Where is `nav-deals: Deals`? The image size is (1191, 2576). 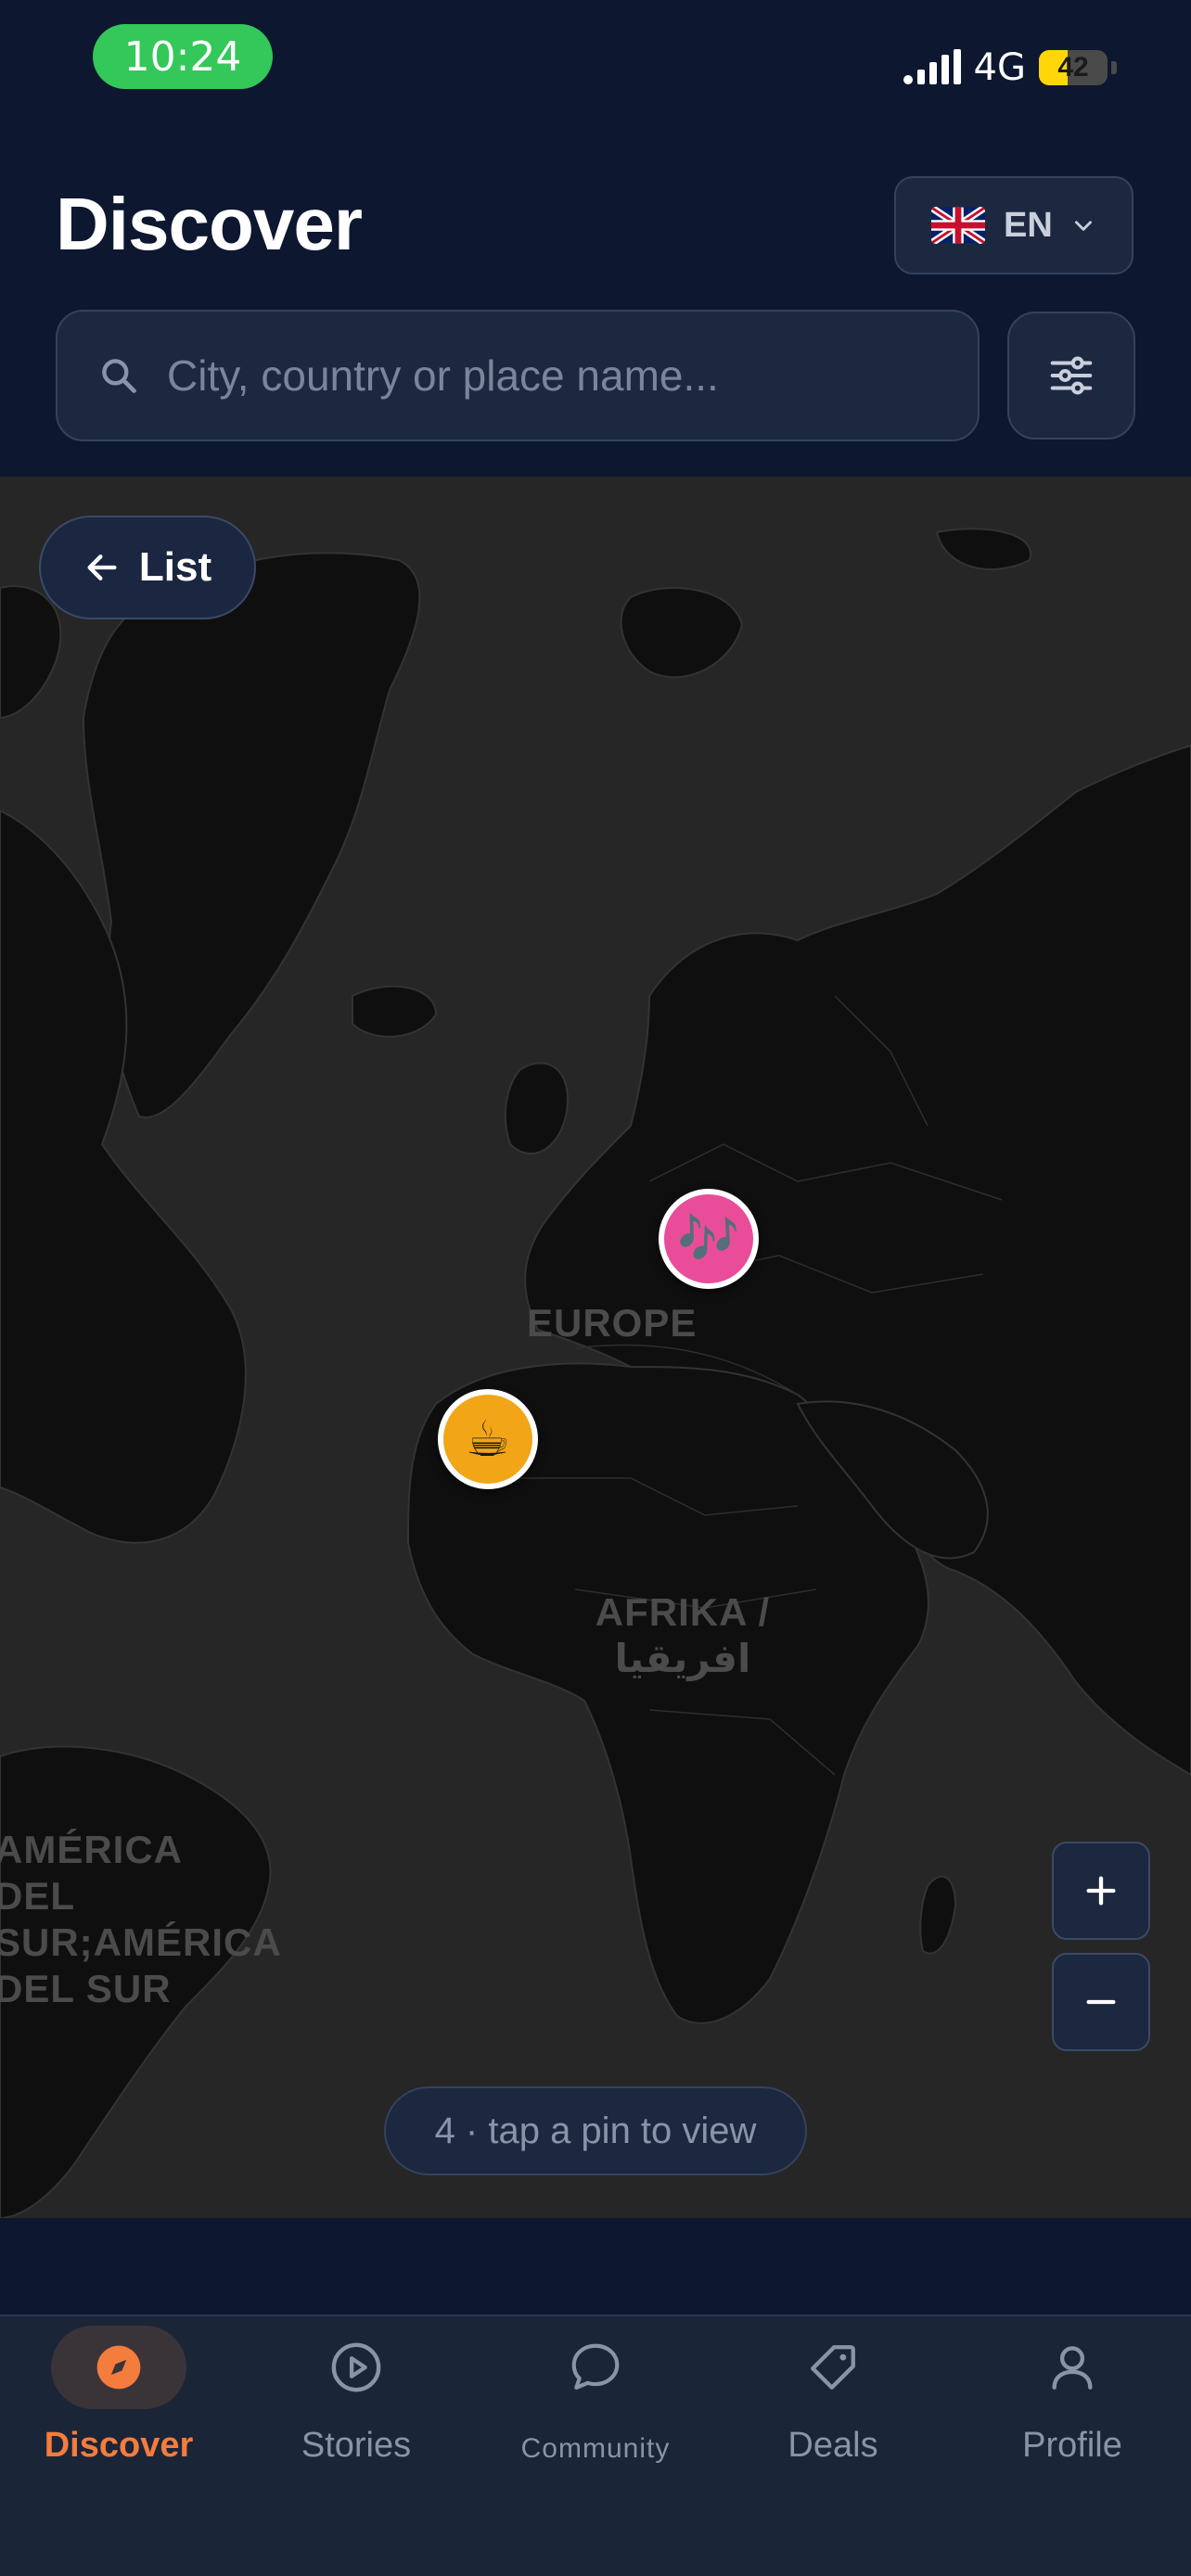 nav-deals: Deals is located at coordinates (833, 2411).